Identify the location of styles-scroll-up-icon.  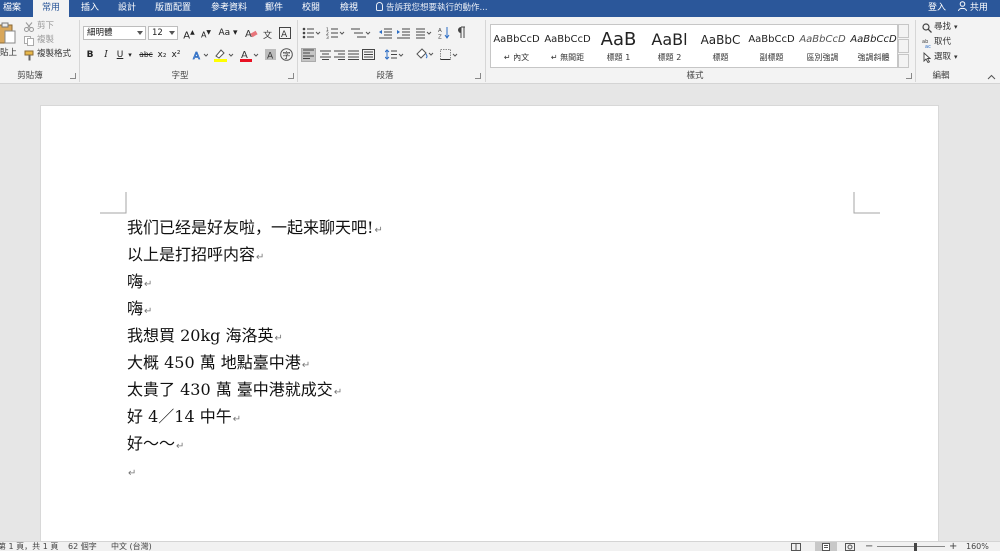
(903, 31).